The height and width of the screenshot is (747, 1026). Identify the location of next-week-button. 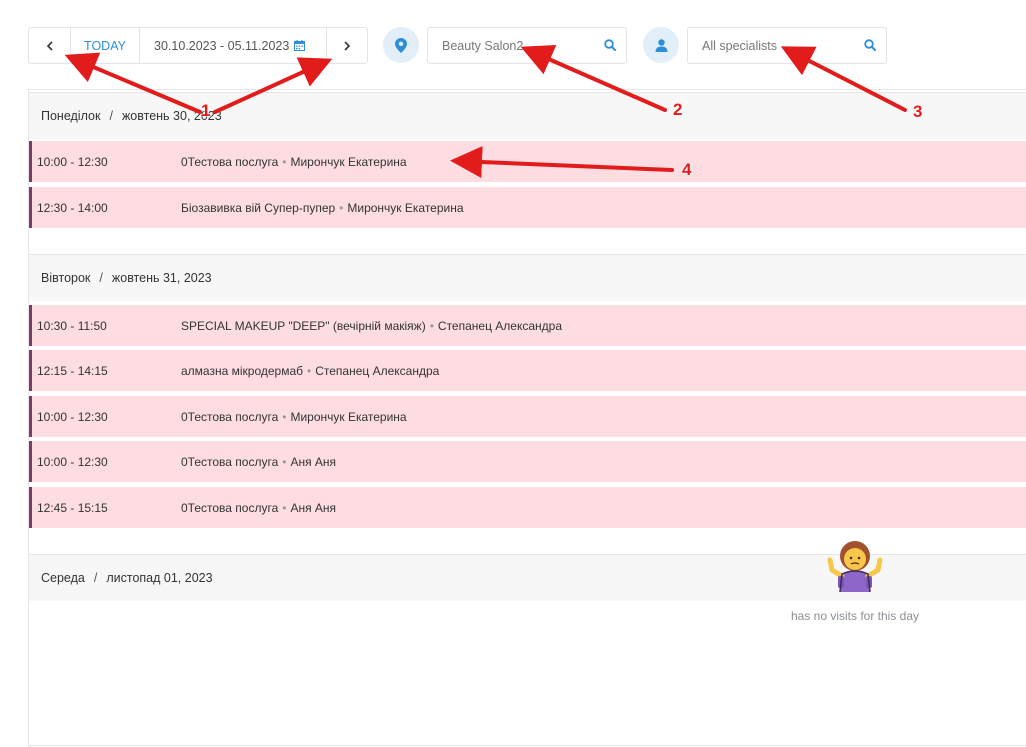
(346, 45).